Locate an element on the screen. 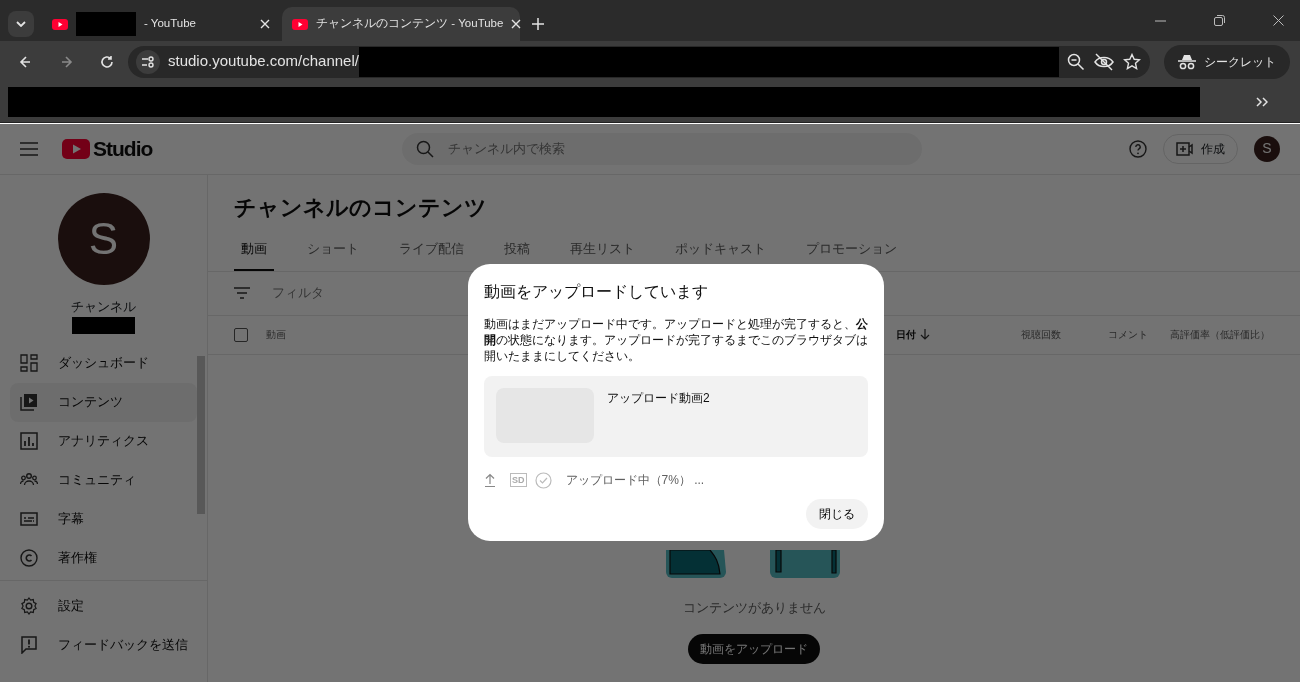 This screenshot has height=682, width=1300. sort-down-icon is located at coordinates (925, 334).